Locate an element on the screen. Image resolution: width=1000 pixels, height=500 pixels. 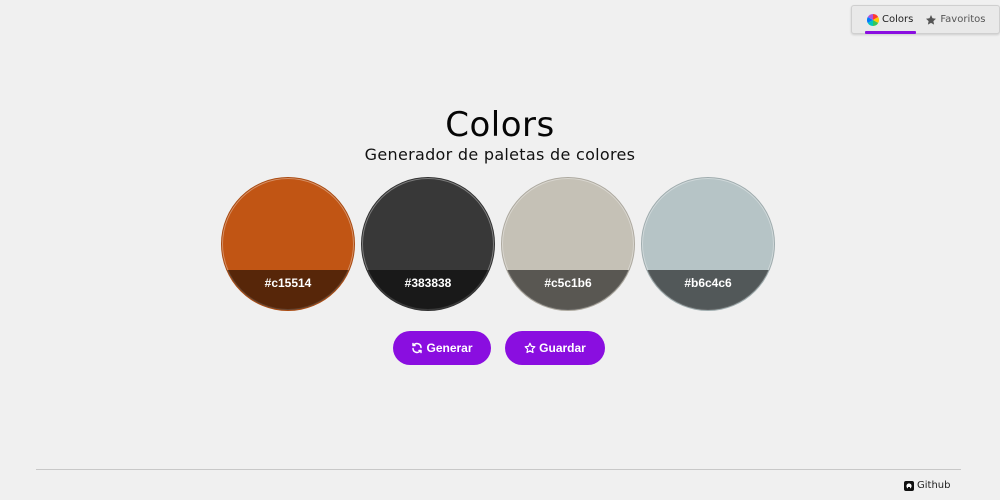
nav-item-colors: Colors is located at coordinates (890, 20).